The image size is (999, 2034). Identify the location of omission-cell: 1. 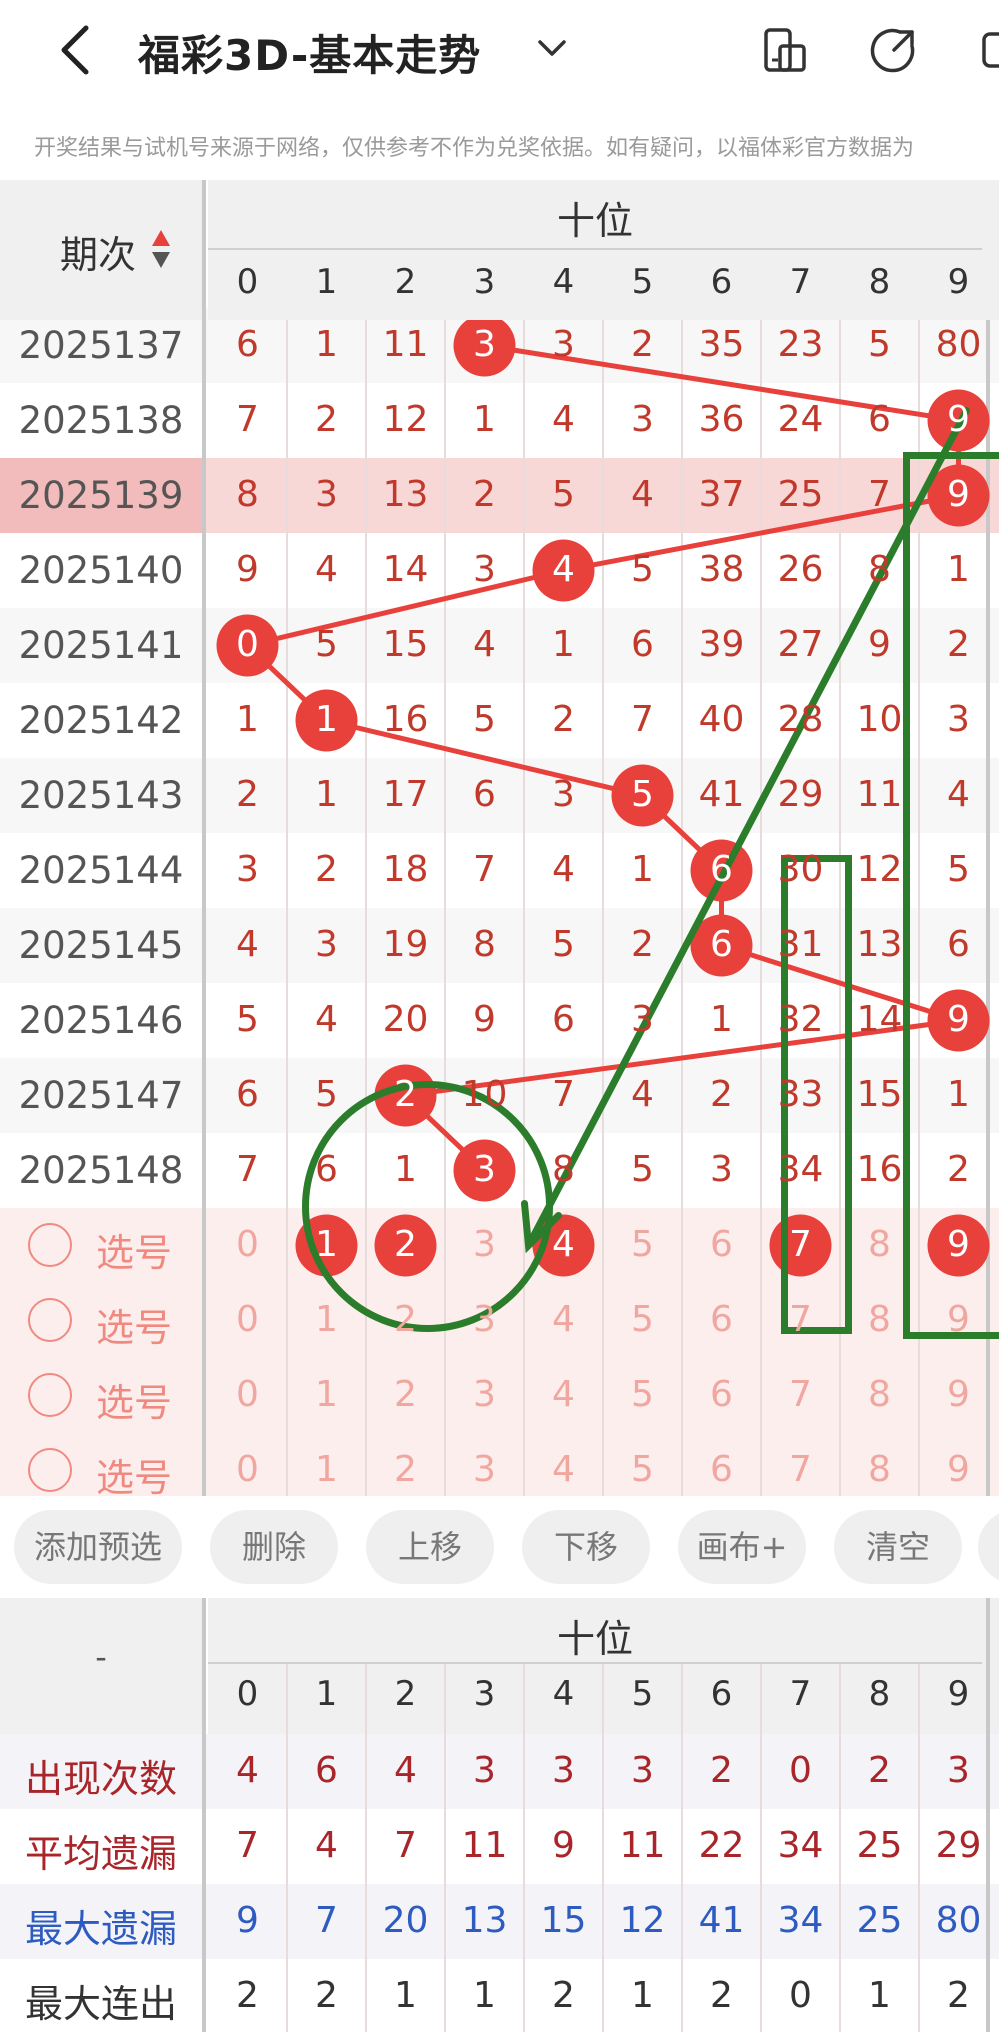
(484, 419).